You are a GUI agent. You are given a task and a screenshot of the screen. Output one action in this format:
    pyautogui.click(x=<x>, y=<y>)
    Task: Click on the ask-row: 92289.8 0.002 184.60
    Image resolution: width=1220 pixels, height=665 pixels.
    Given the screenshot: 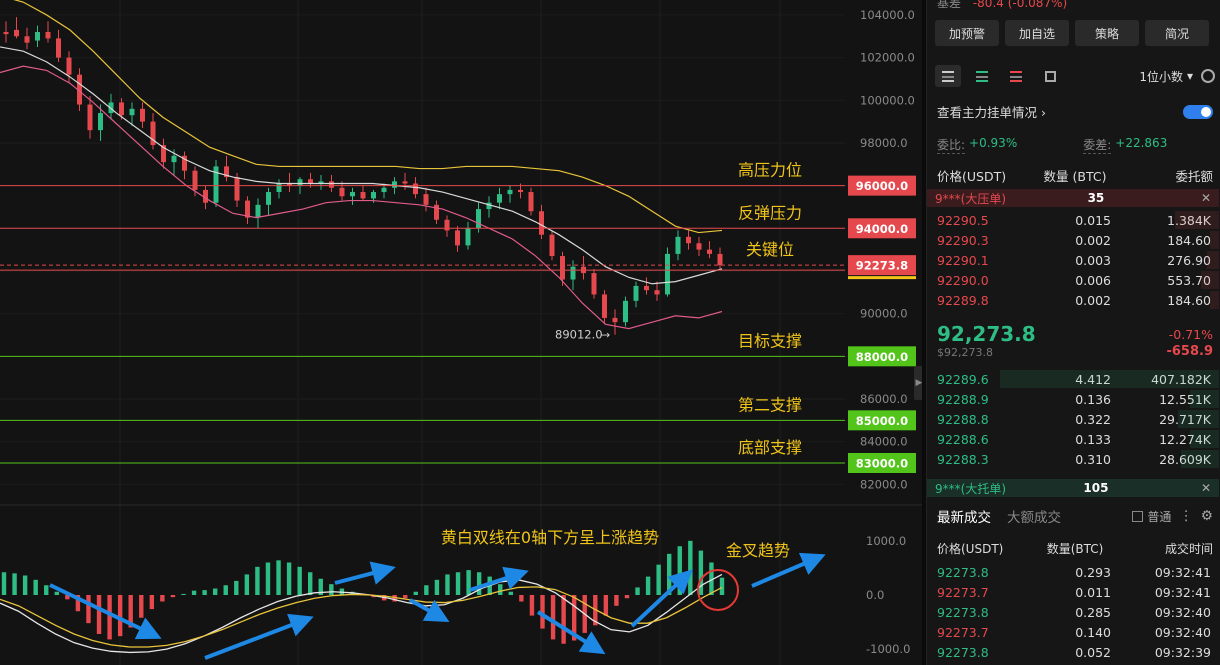 What is the action you would take?
    pyautogui.click(x=1073, y=300)
    